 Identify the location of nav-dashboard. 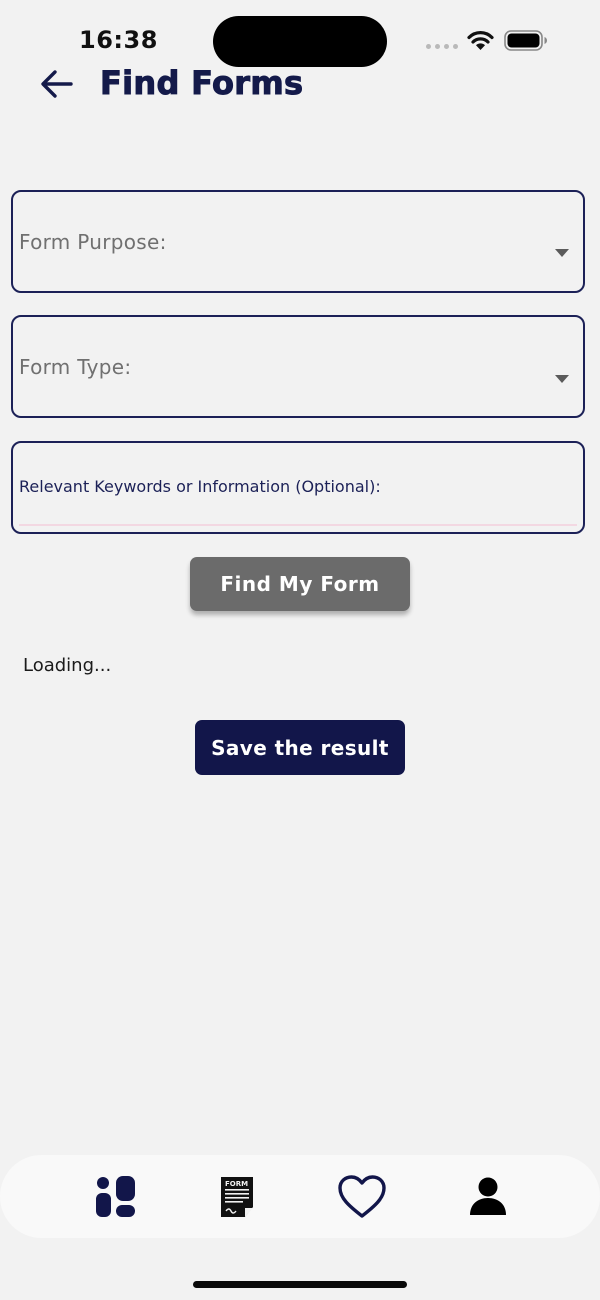
(115, 1197).